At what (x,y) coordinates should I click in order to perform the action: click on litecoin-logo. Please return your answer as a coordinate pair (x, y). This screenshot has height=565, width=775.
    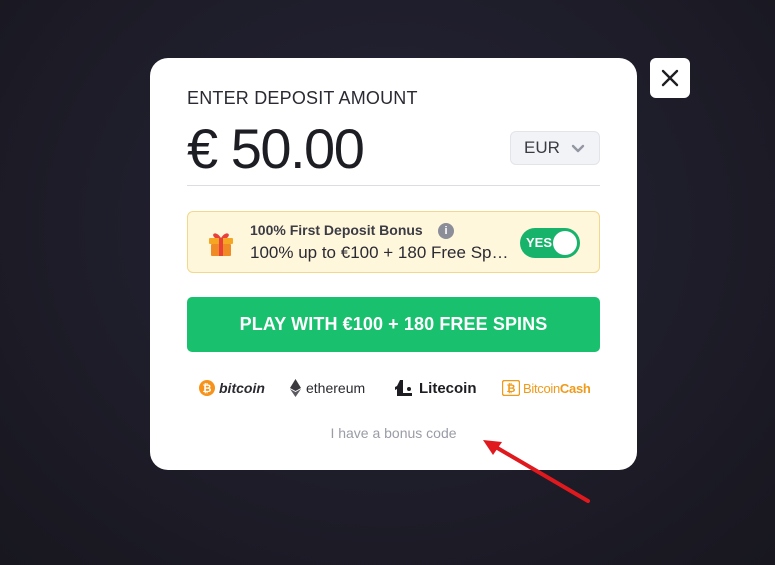
    Looking at the image, I should click on (403, 388).